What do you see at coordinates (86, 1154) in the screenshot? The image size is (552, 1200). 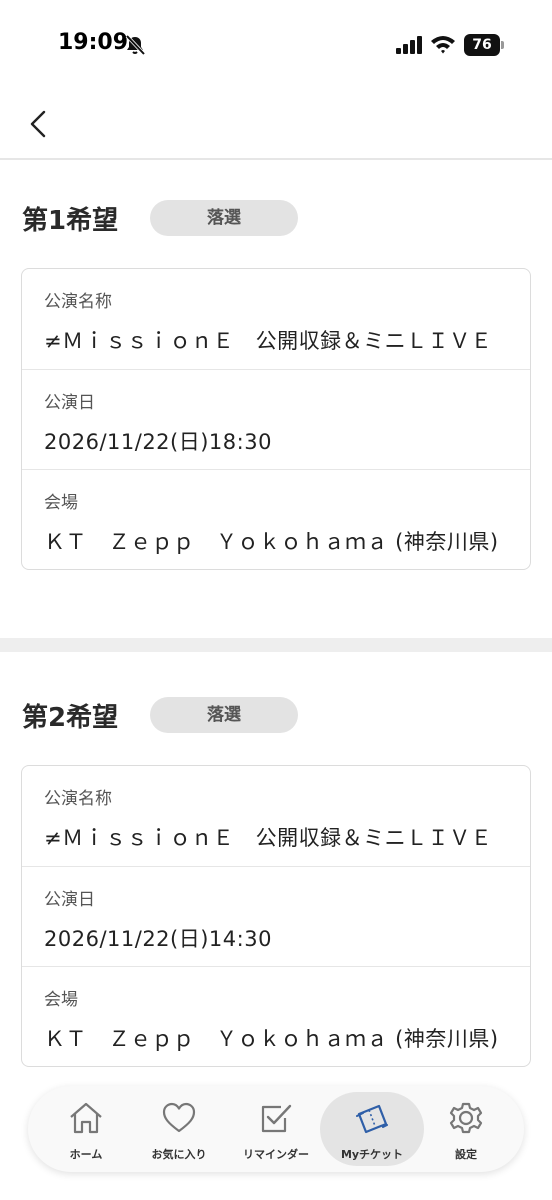 I see `tab-label: ホーム` at bounding box center [86, 1154].